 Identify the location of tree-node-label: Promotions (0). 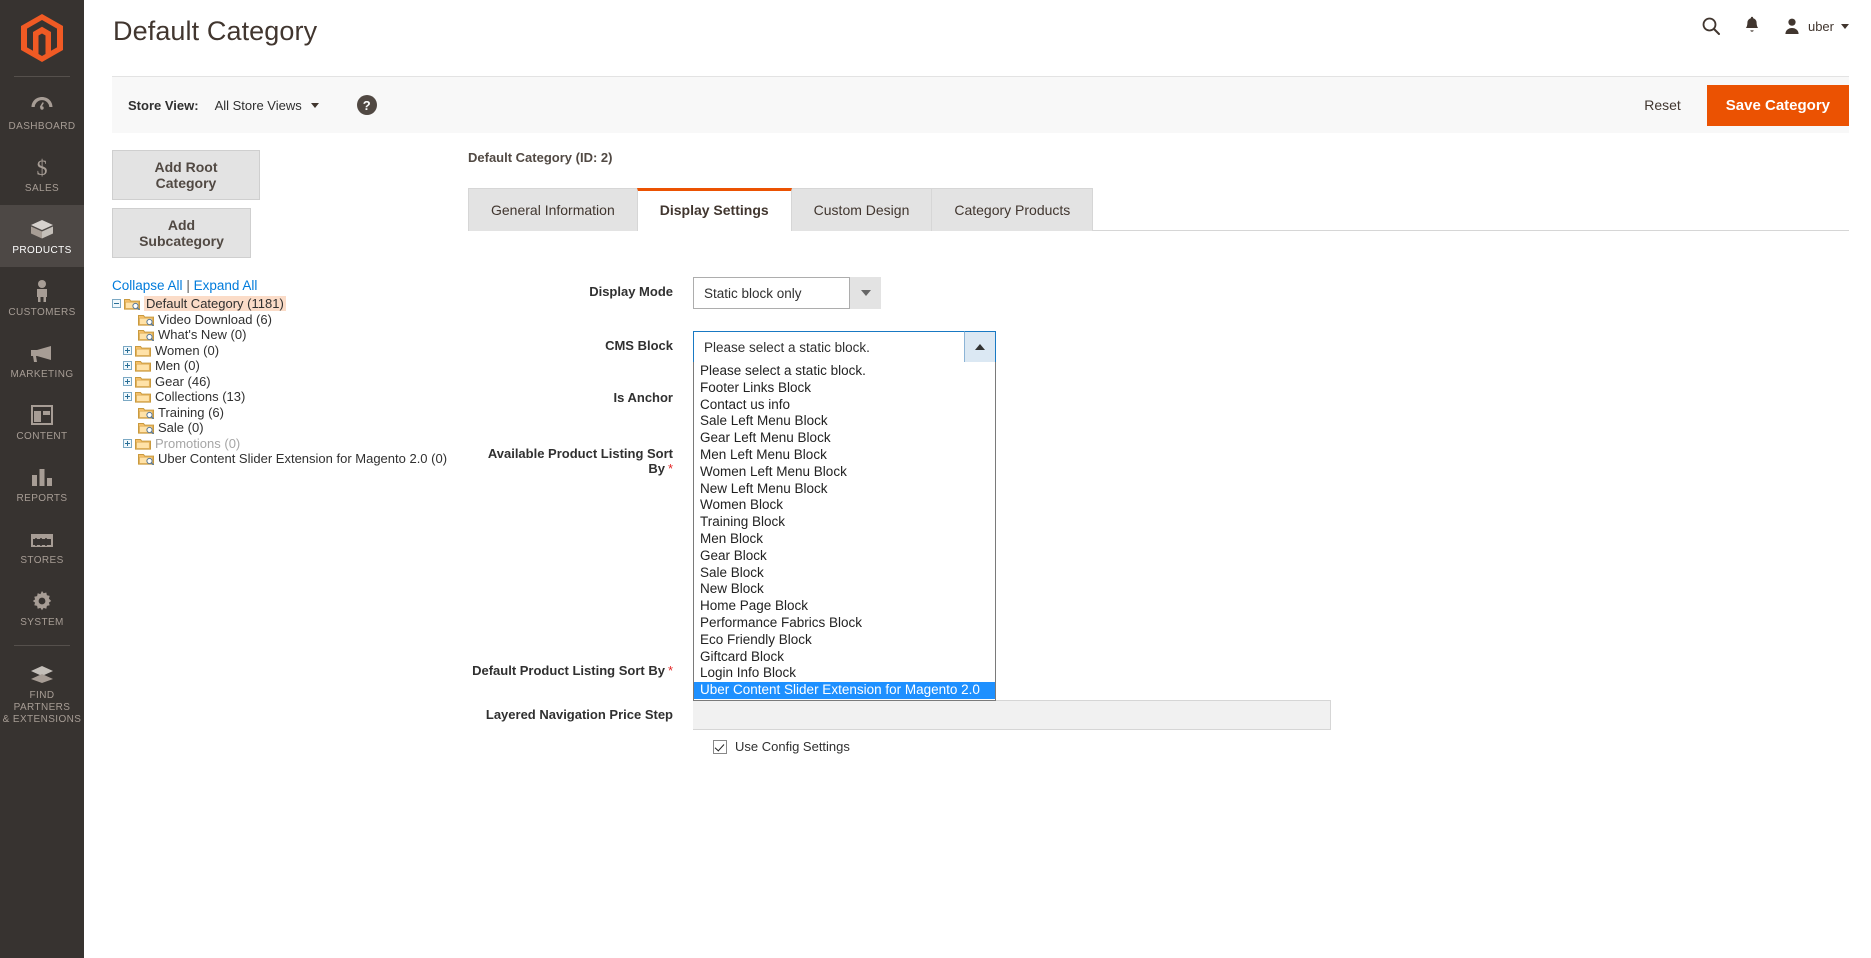
(197, 443).